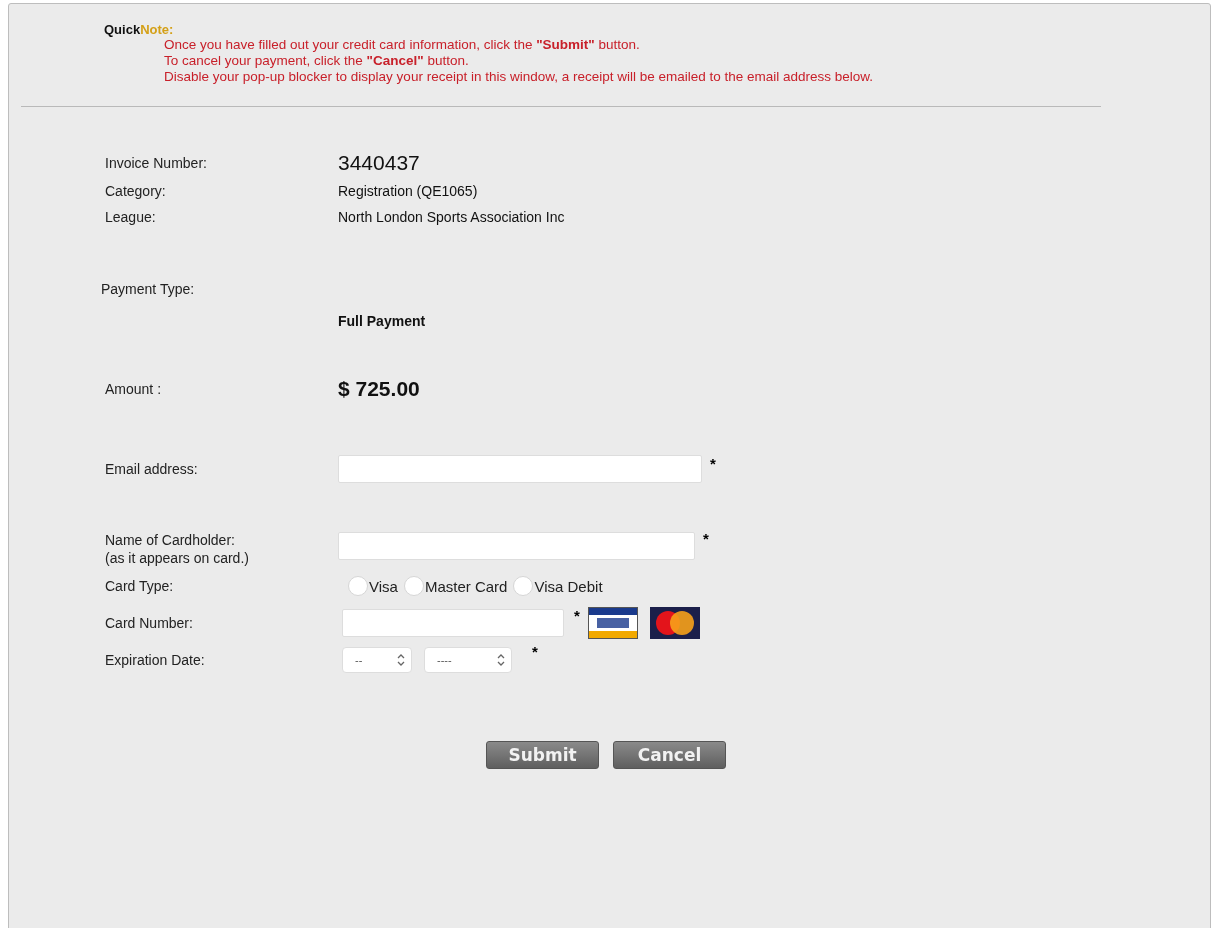 Image resolution: width=1213 pixels, height=928 pixels. What do you see at coordinates (134, 389) in the screenshot?
I see `field-label: Amount :` at bounding box center [134, 389].